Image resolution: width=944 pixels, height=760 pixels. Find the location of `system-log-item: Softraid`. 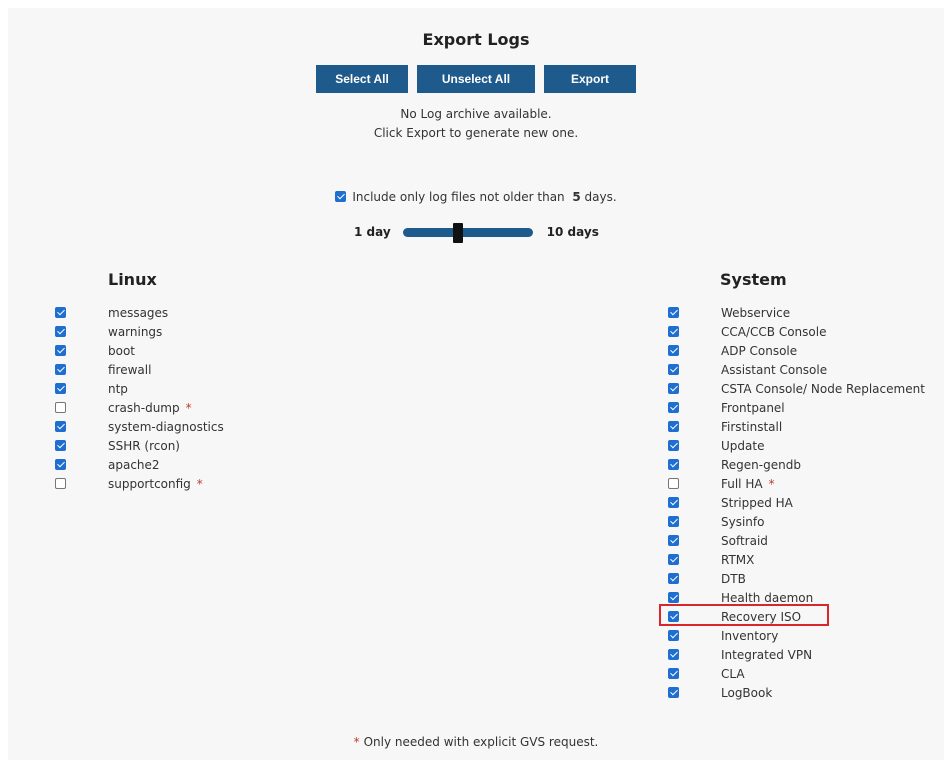

system-log-item: Softraid is located at coordinates (782, 540).